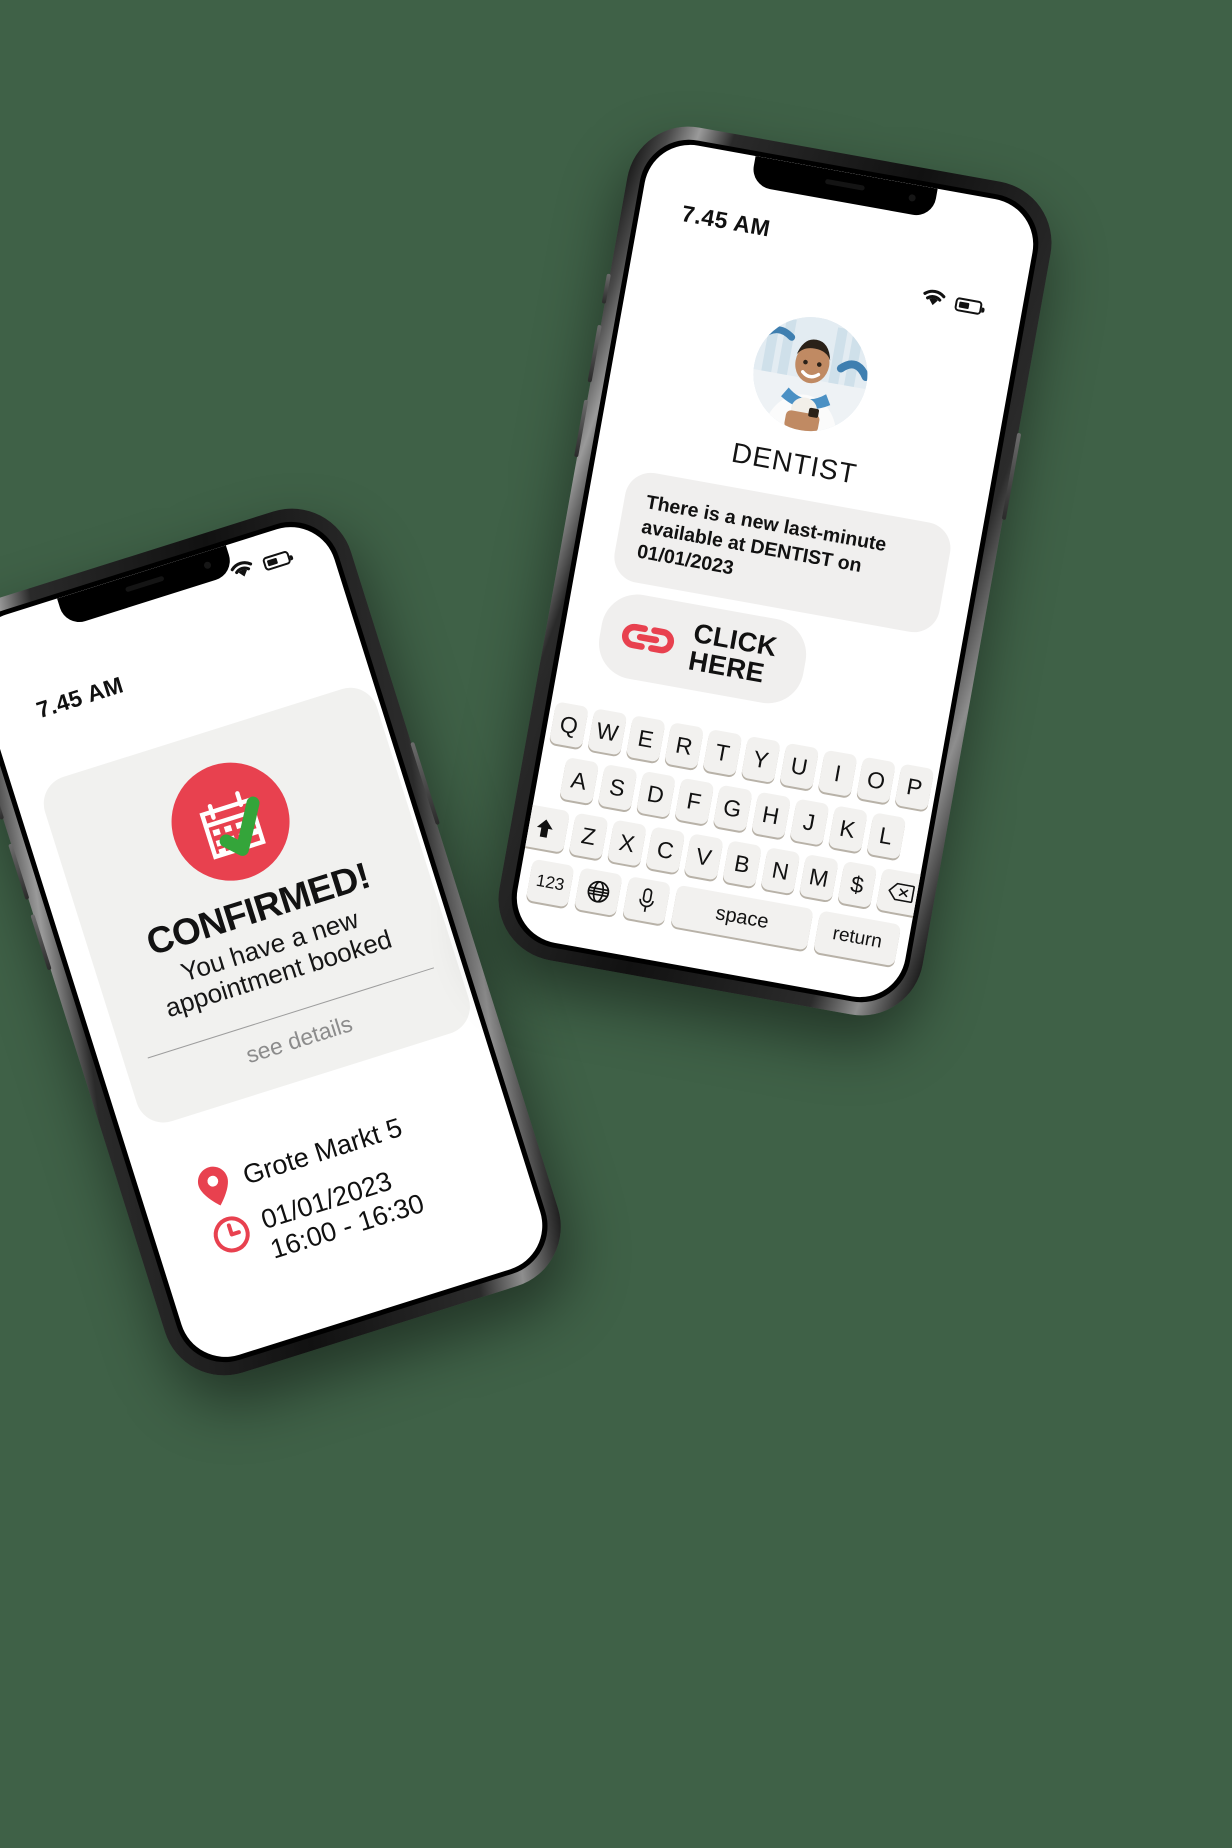  I want to click on key-y: Y, so click(760, 759).